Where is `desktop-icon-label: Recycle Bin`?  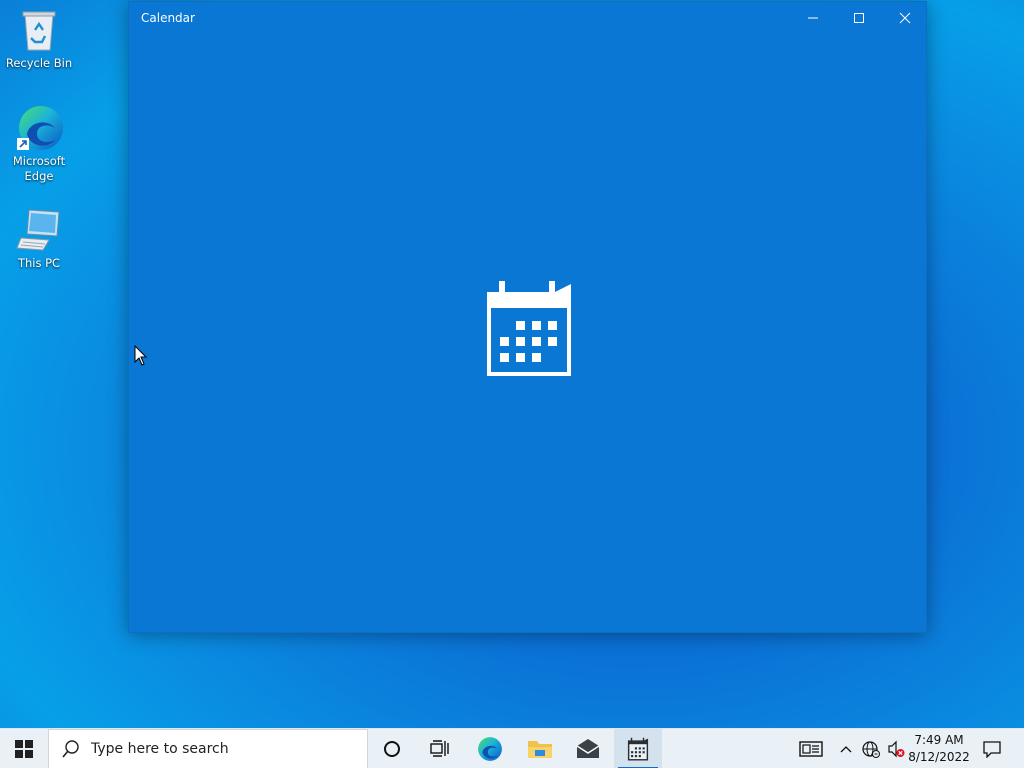 desktop-icon-label: Recycle Bin is located at coordinates (39, 63).